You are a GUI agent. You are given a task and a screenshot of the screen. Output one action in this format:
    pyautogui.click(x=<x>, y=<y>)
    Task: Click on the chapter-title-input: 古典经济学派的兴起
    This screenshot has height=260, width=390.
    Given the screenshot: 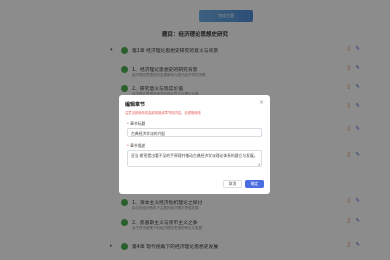 What is the action you would take?
    pyautogui.click(x=194, y=132)
    